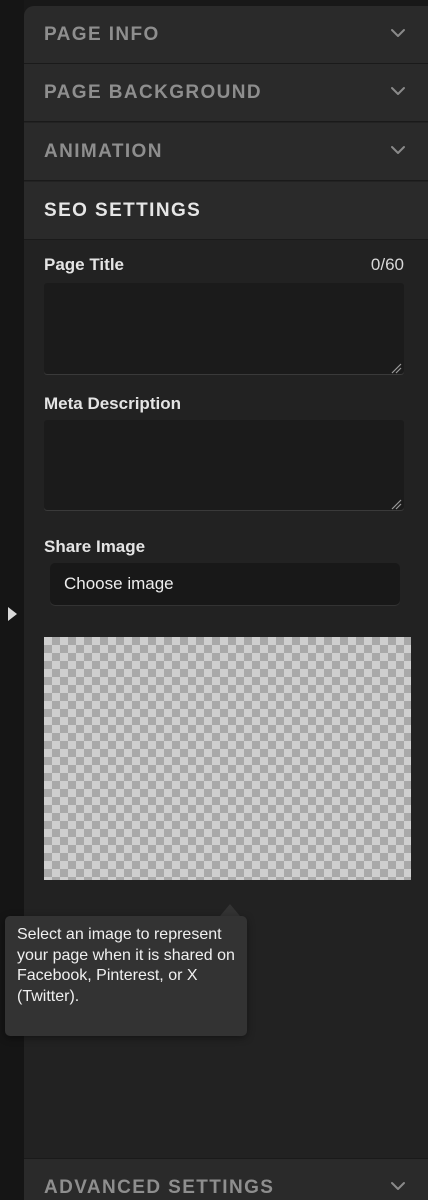 Image resolution: width=428 pixels, height=1200 pixels. Describe the element at coordinates (103, 151) in the screenshot. I see `section-title: ANIMATION` at that location.